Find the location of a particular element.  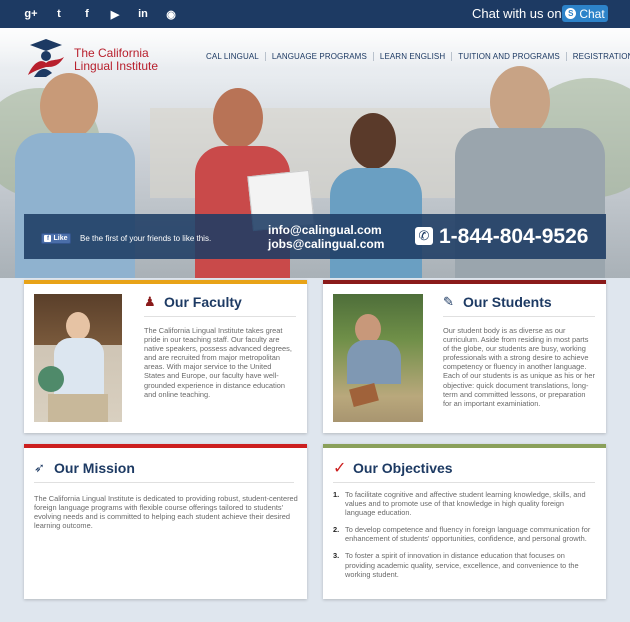

chat-label: Chat with us on is located at coordinates (517, 13).